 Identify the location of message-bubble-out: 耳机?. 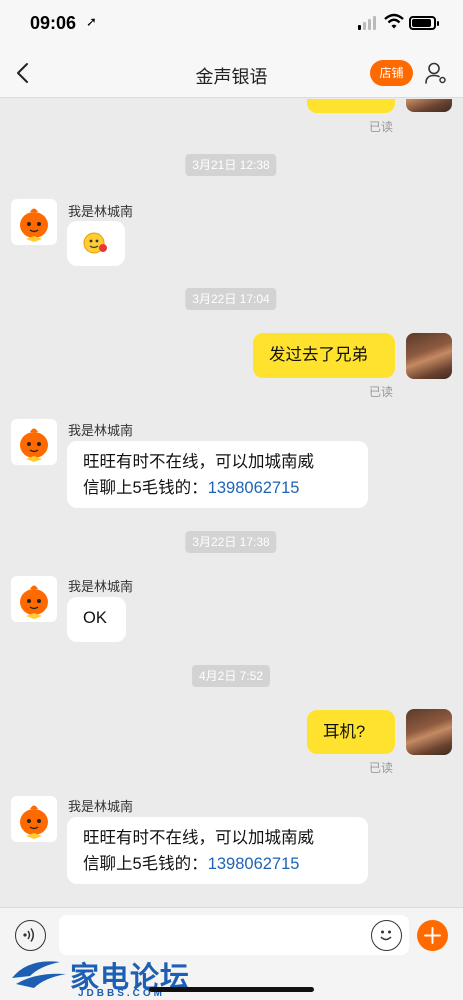
(351, 732).